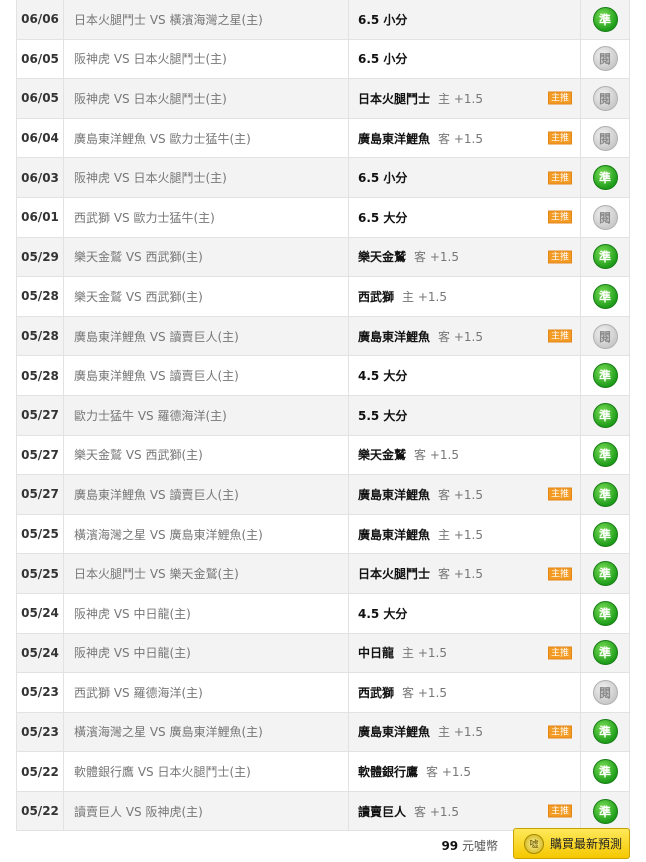  Describe the element at coordinates (376, 653) in the screenshot. I see `pick-main: 中日龍` at that location.